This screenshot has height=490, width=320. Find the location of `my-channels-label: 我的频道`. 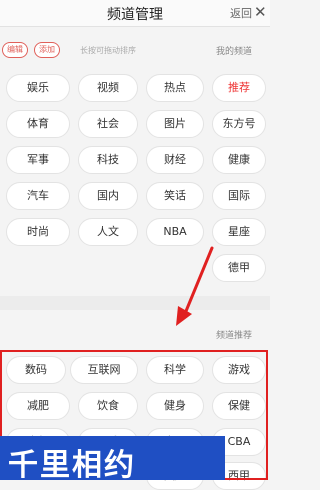

my-channels-label: 我的频道 is located at coordinates (234, 52).